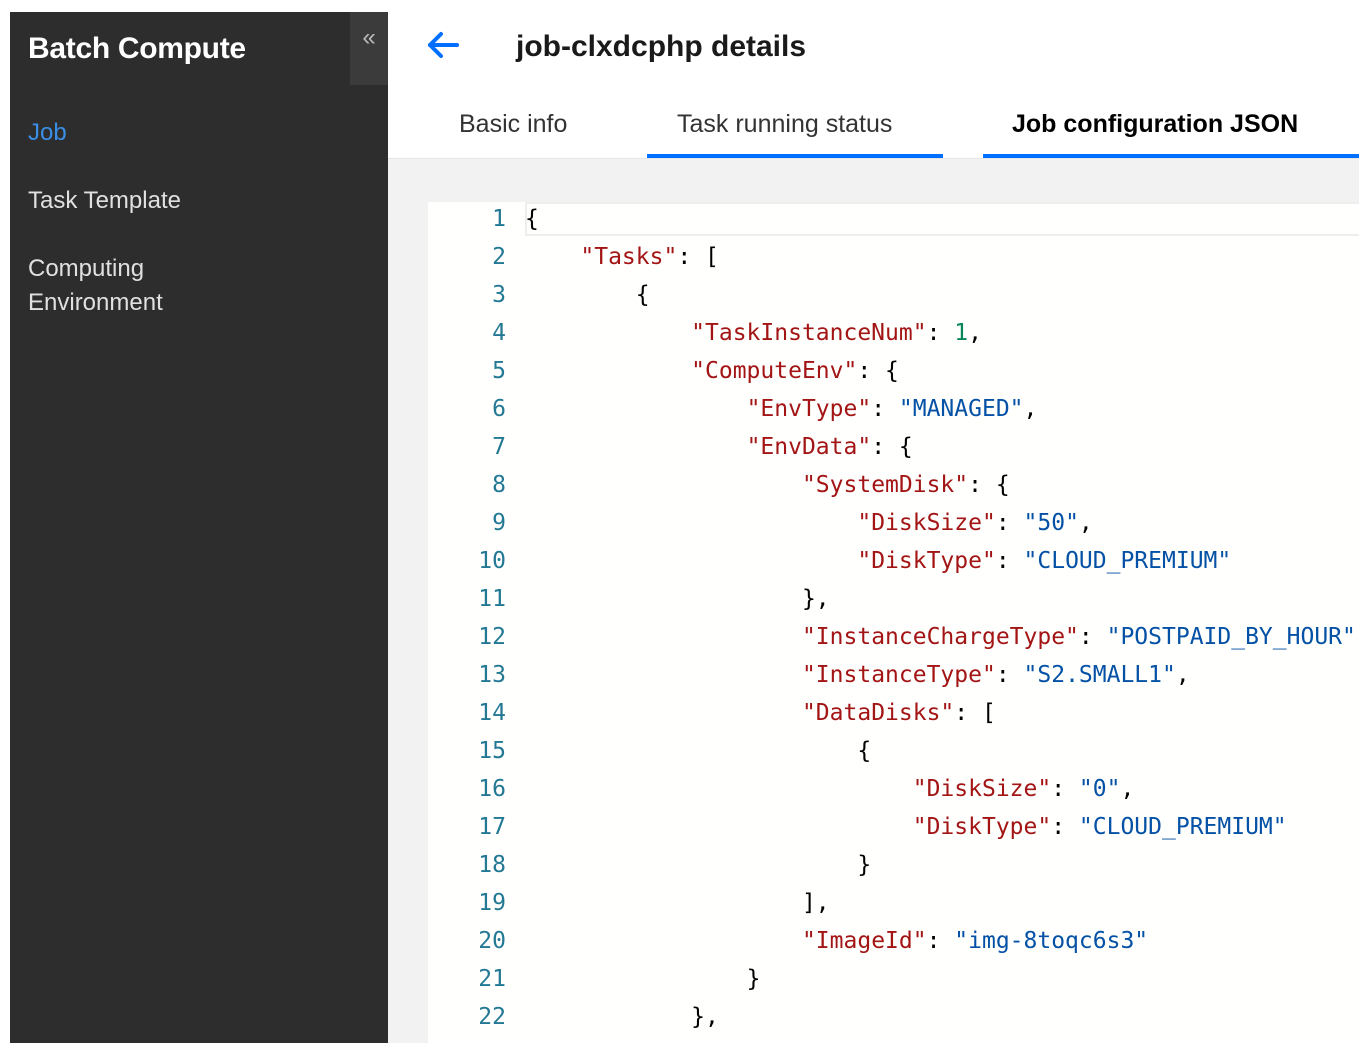 This screenshot has height=1043, width=1359. Describe the element at coordinates (1099, 789) in the screenshot. I see `json-string: "0"` at that location.